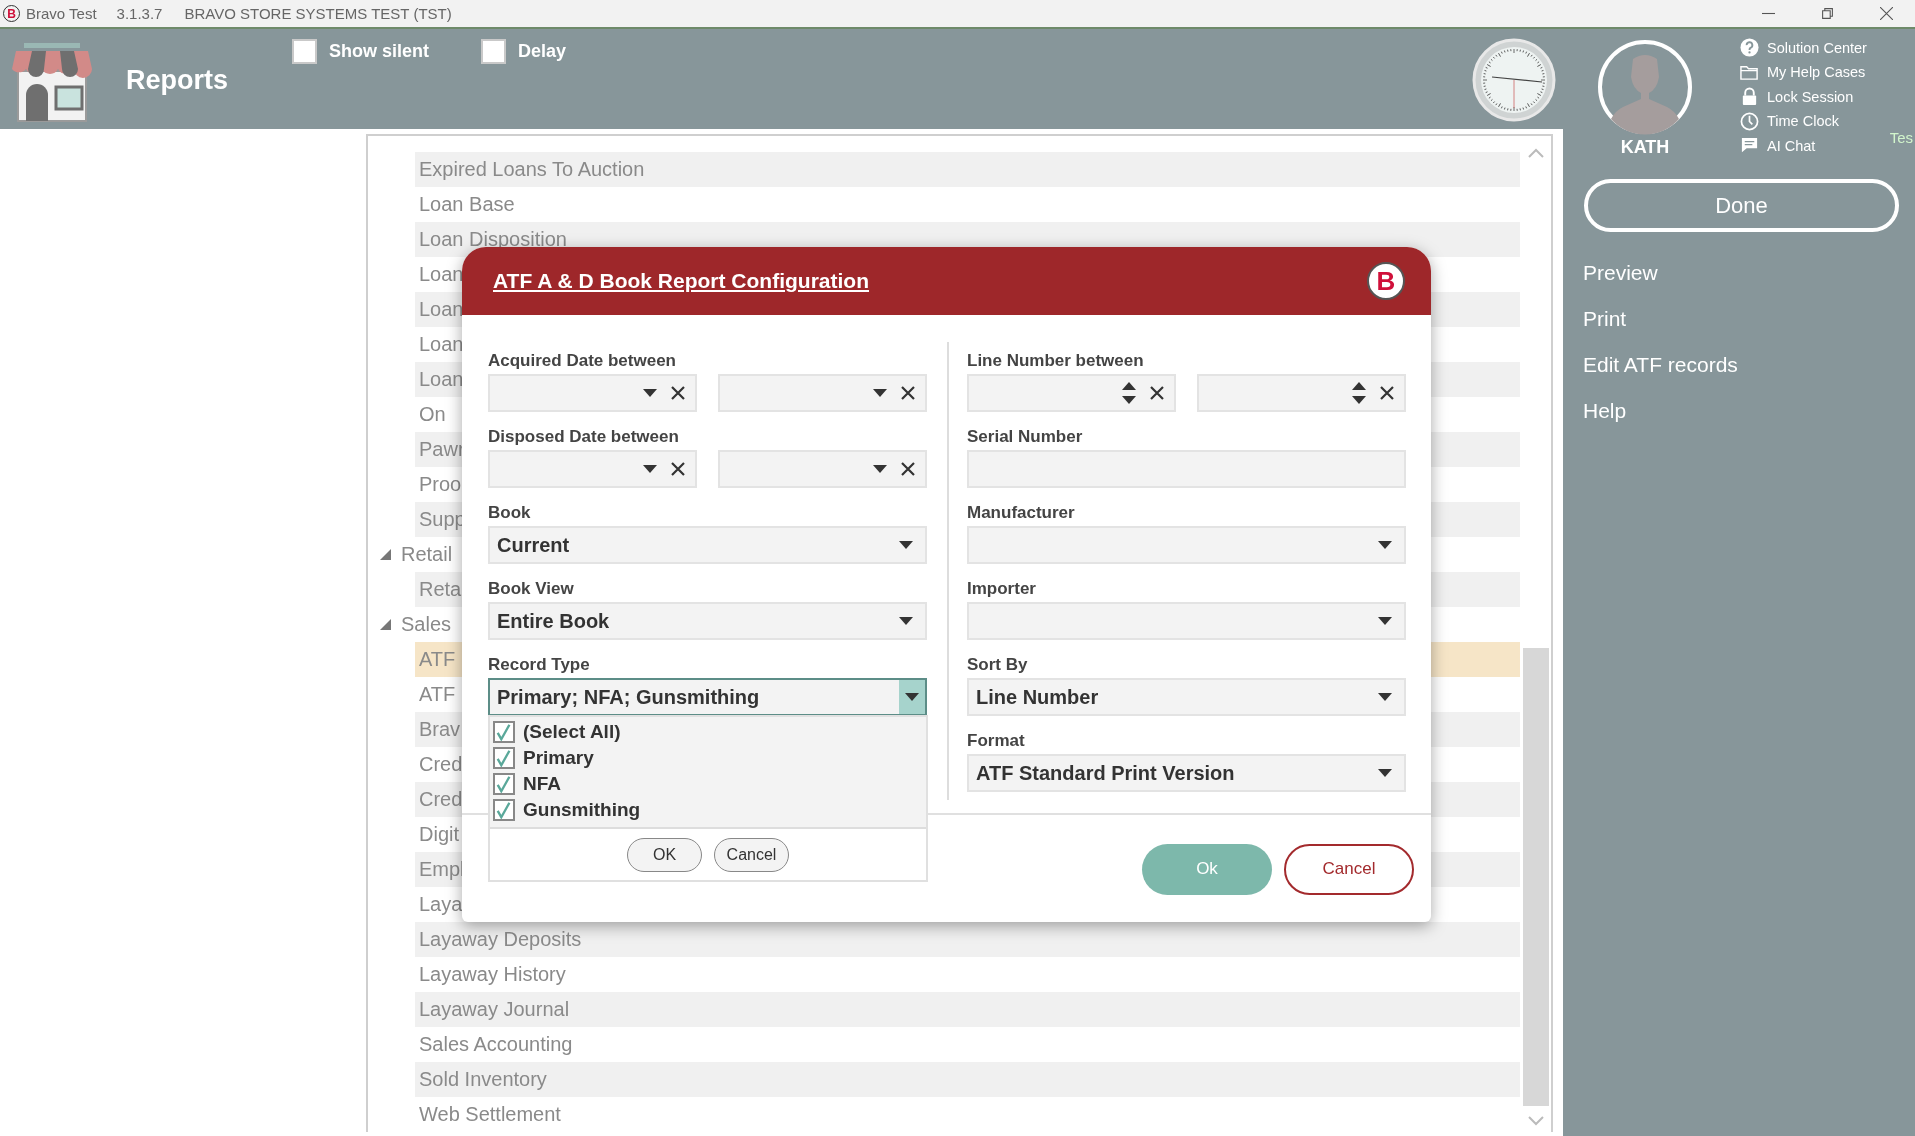 The width and height of the screenshot is (1915, 1136). What do you see at coordinates (318, 13) in the screenshot?
I see `store-name: BRAVO STORE SYSTEMS TEST (TST)` at bounding box center [318, 13].